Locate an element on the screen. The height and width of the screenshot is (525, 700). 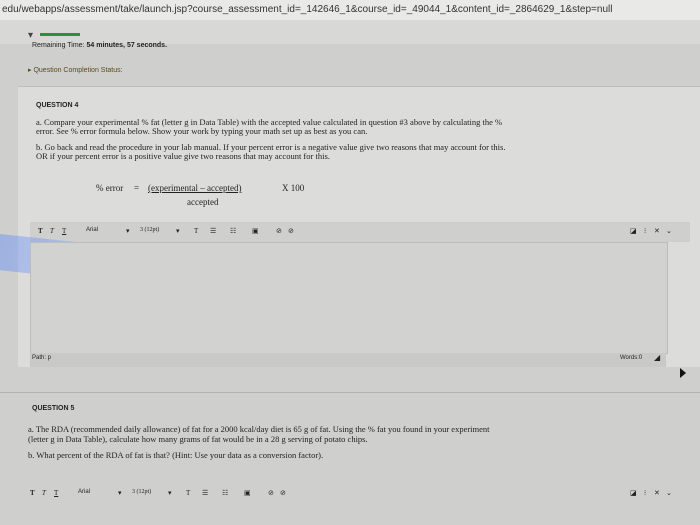
question-divider is located at coordinates (350, 392).